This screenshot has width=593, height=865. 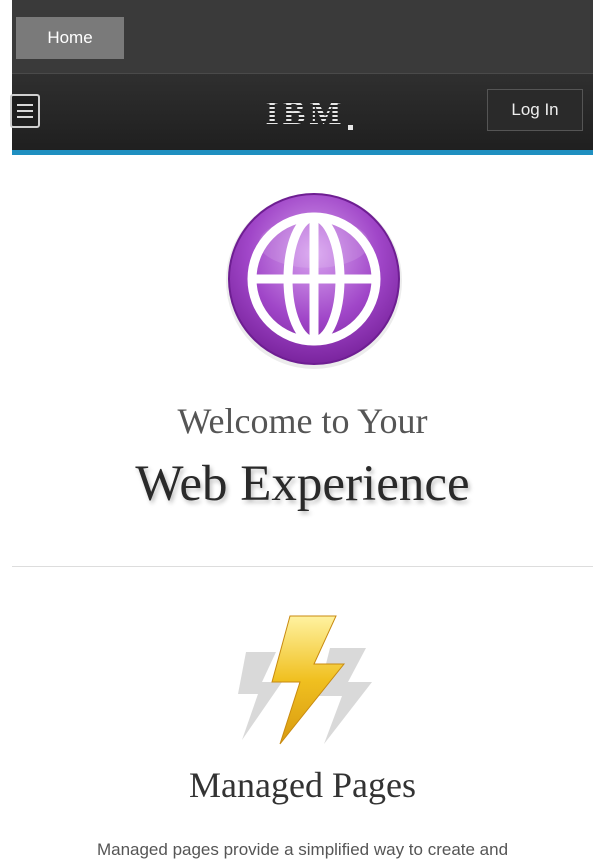 I want to click on top-bar: Home, so click(x=302, y=36).